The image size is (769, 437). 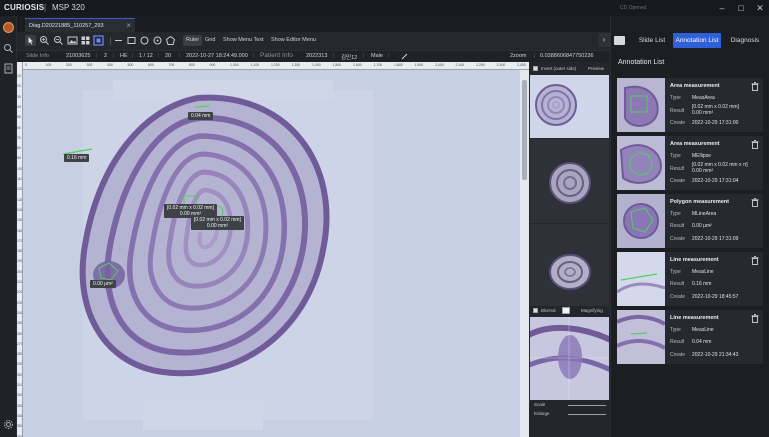 I want to click on document-icon, so click(x=8, y=68).